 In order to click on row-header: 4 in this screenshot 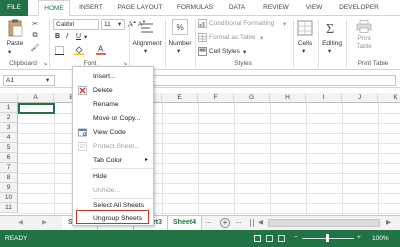, I will do `click(9, 138)`.